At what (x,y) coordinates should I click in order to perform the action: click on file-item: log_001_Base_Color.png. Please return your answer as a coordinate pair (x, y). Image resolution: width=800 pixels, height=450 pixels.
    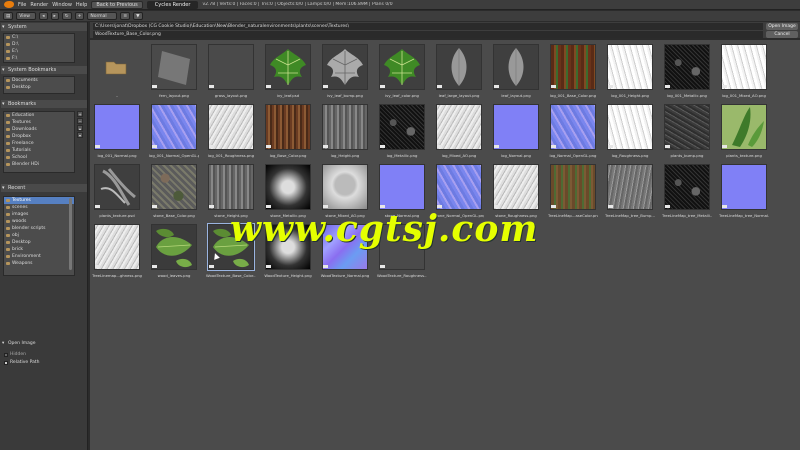
    Looking at the image, I should click on (573, 72).